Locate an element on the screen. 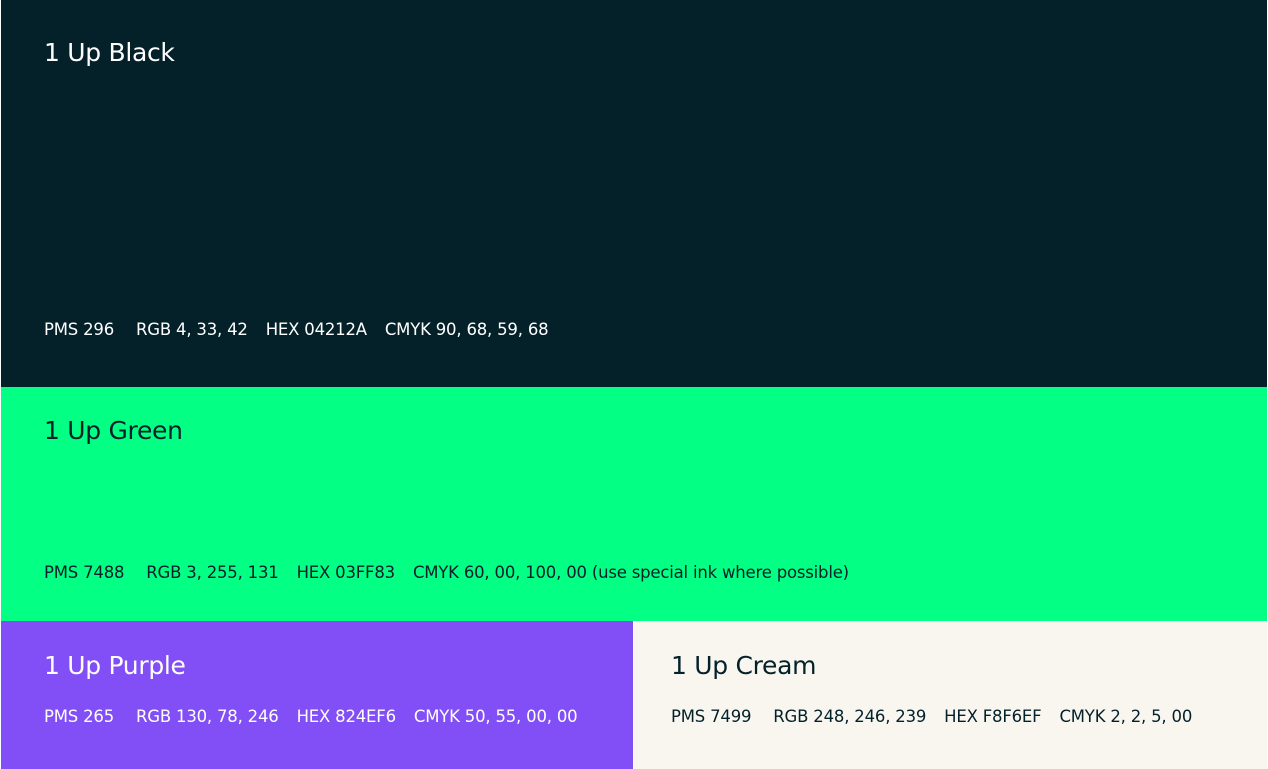 This screenshot has height=769, width=1268. pms-value: PMS 296 is located at coordinates (79, 329).